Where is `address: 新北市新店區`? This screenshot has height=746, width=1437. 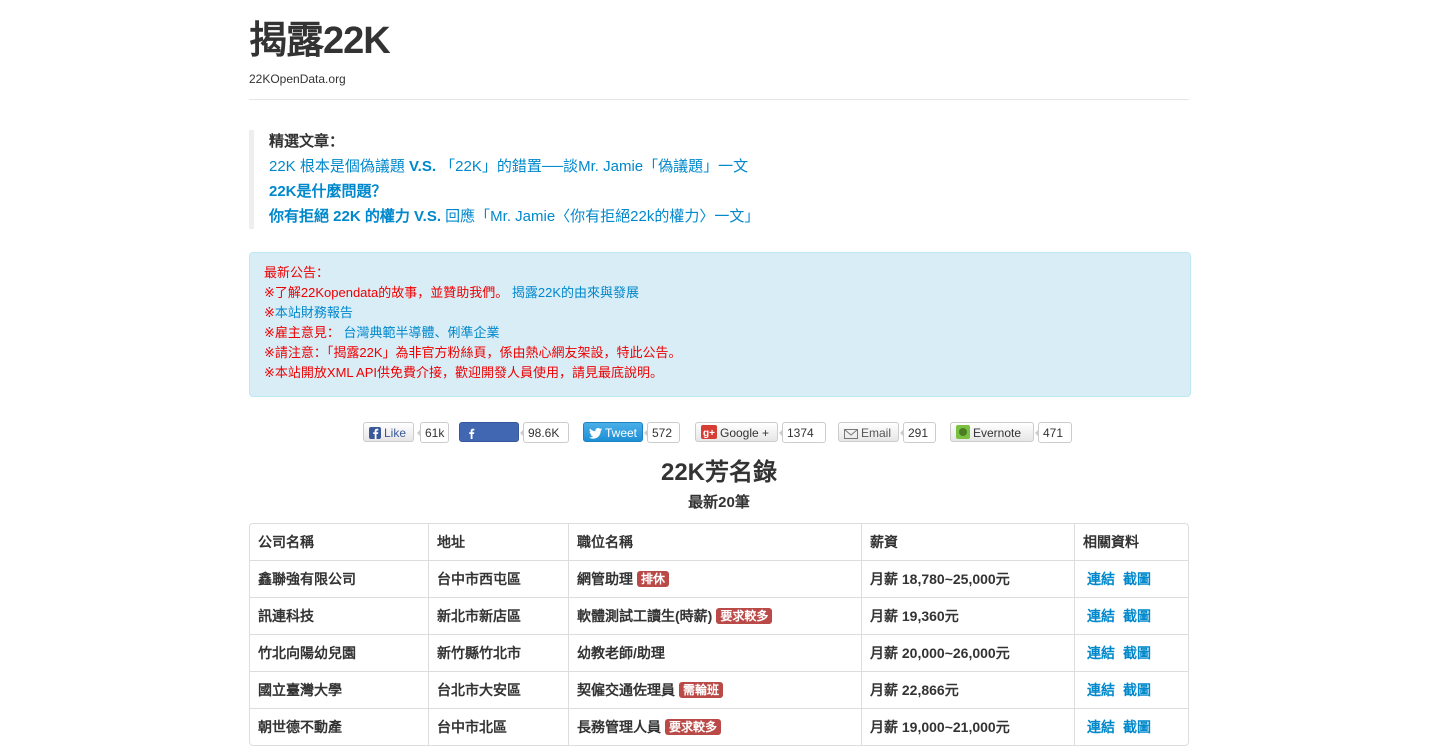 address: 新北市新店區 is located at coordinates (498, 615).